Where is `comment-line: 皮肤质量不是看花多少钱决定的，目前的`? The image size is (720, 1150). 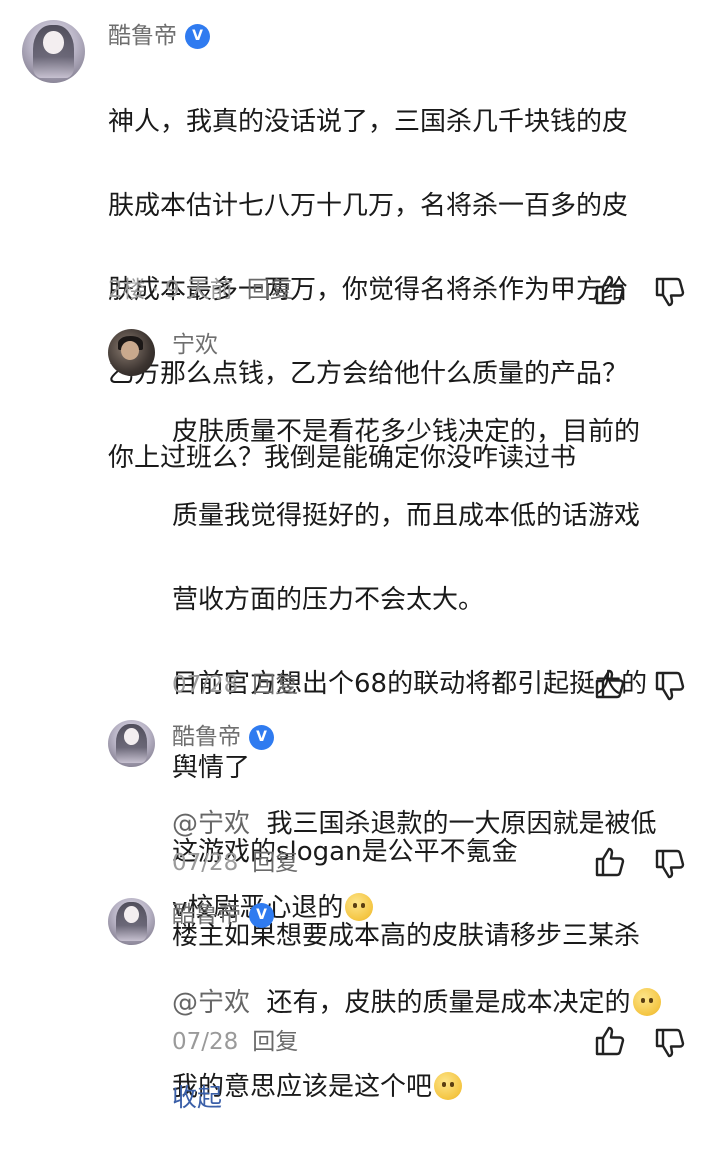
comment-line: 皮肤质量不是看花多少钱决定的，目前的 is located at coordinates (406, 432).